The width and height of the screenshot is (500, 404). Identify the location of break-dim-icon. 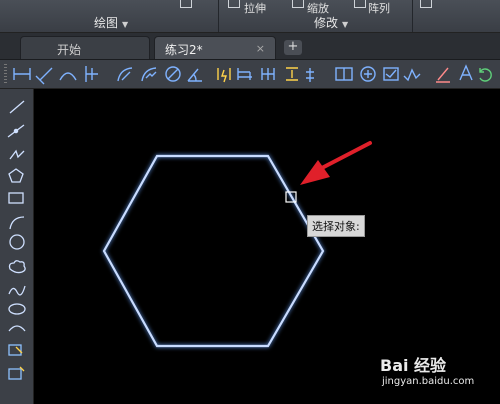
(310, 75).